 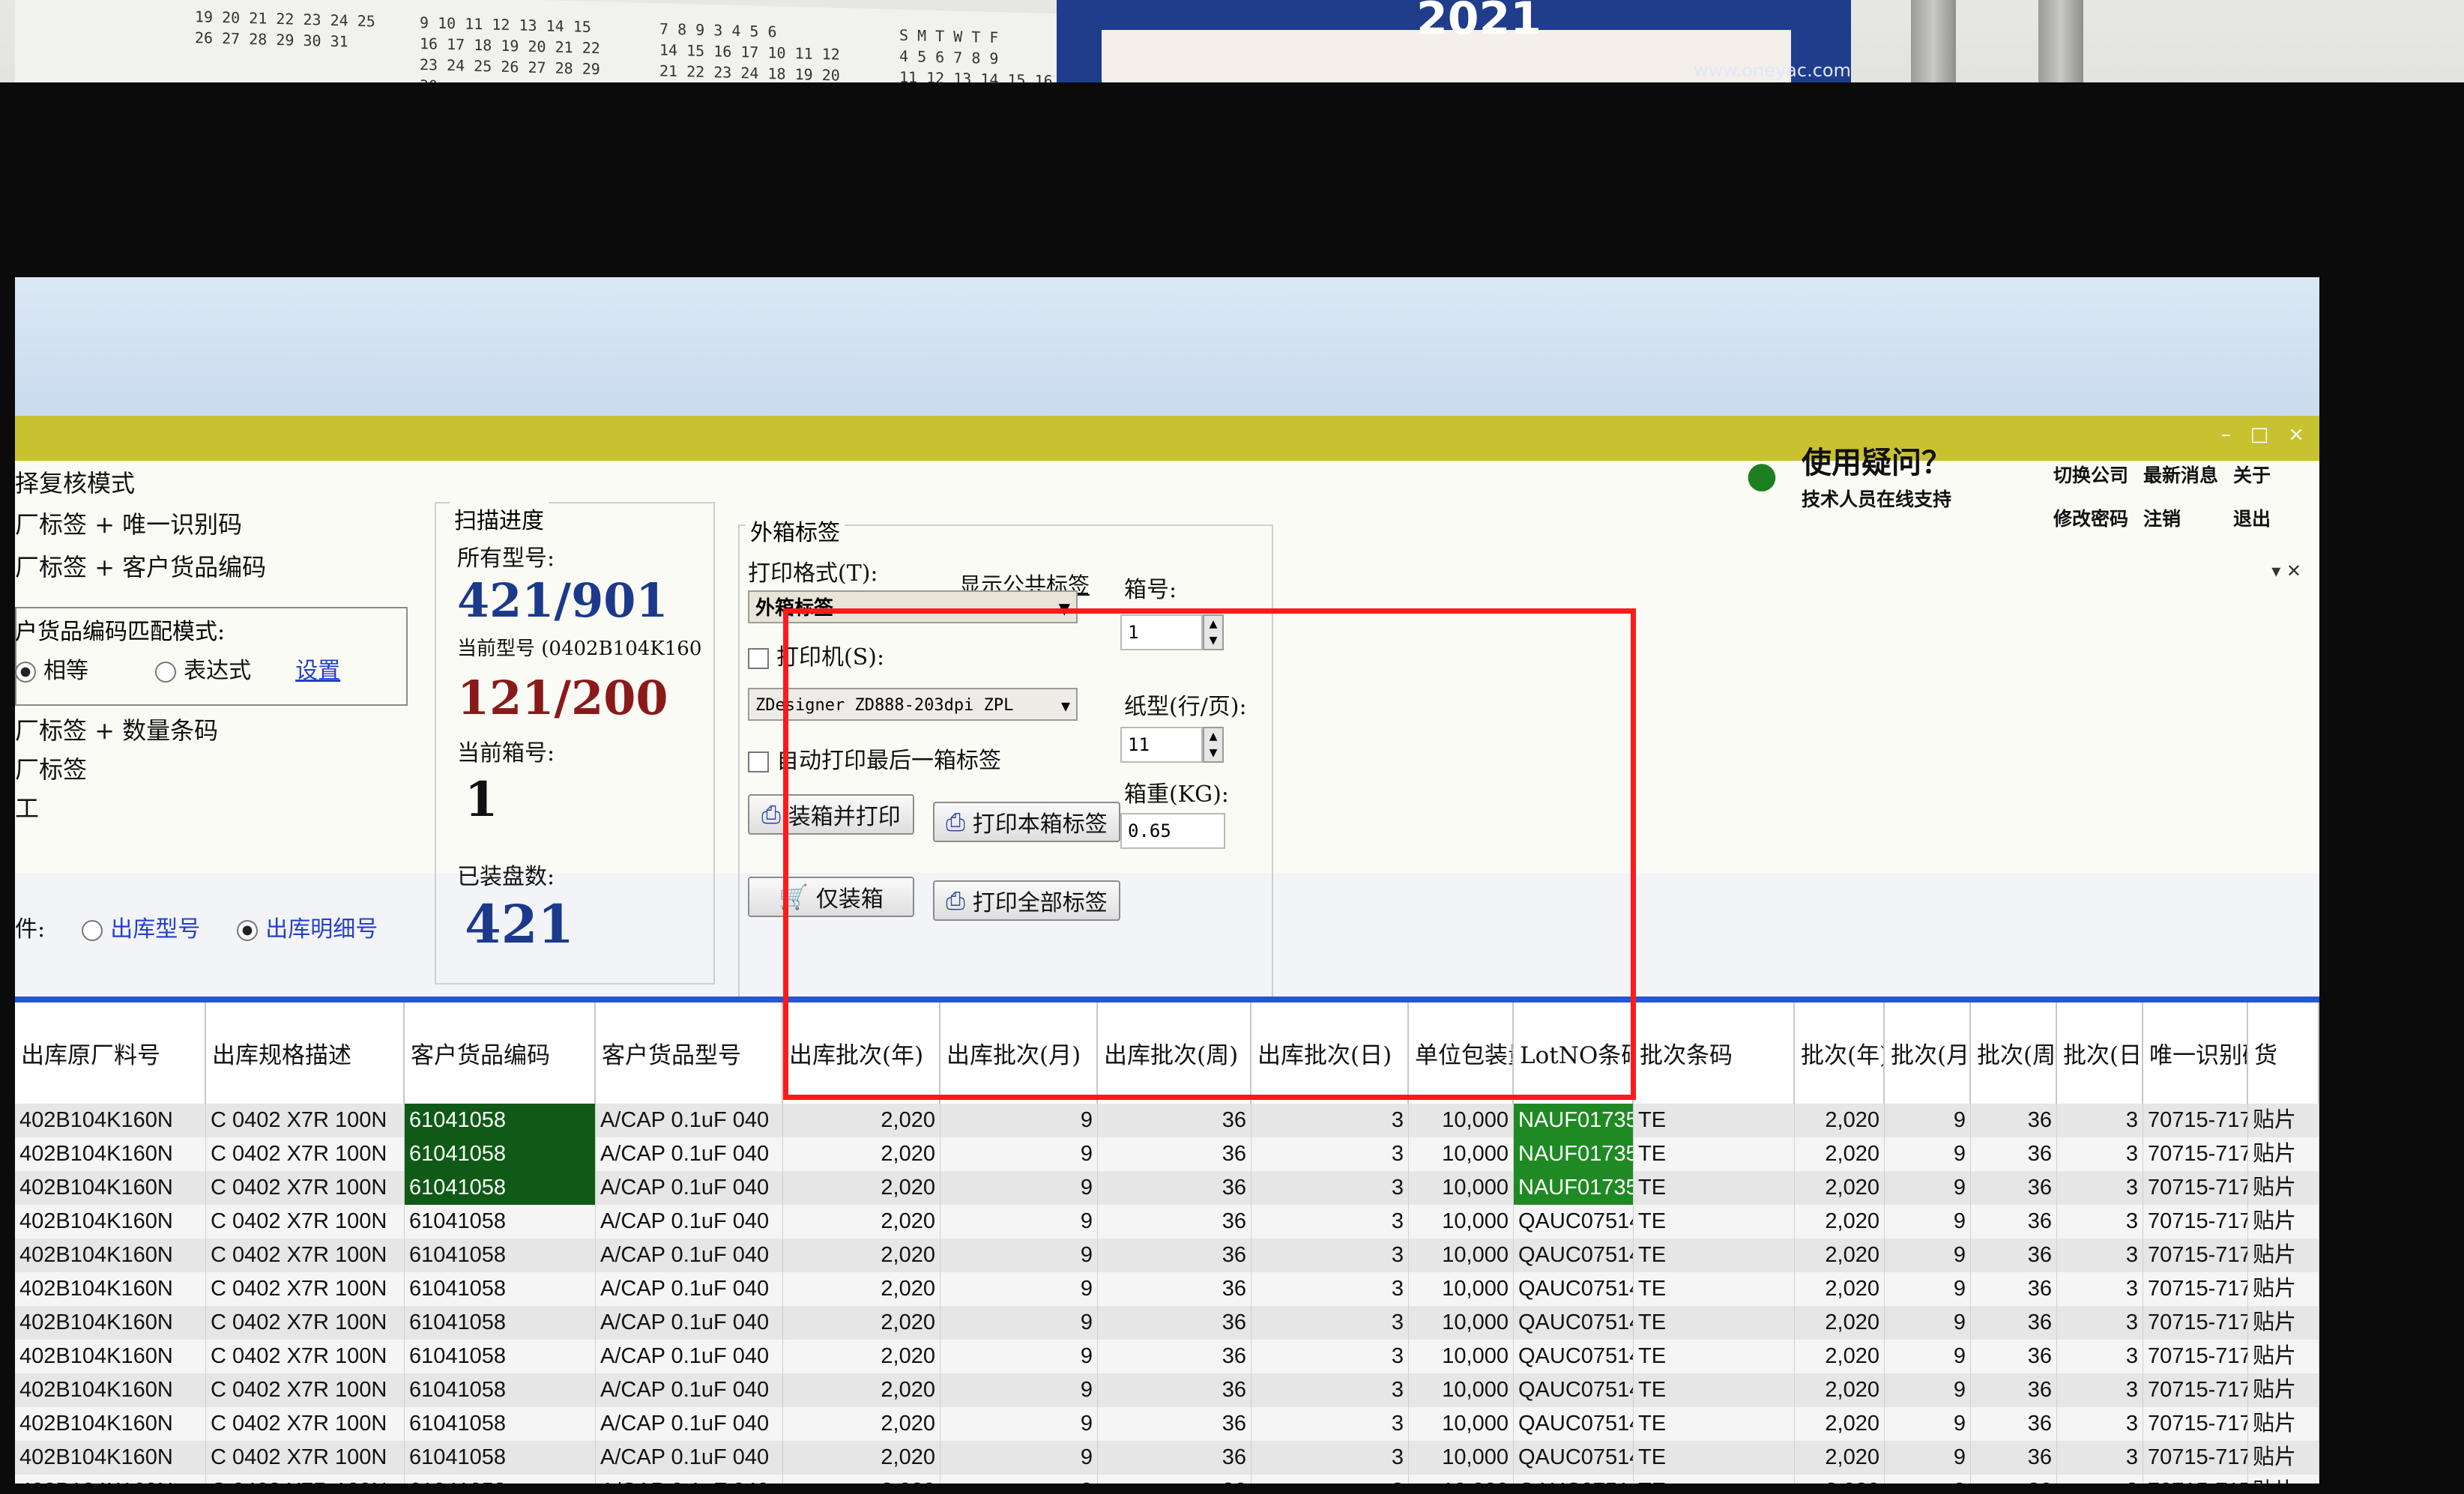 What do you see at coordinates (2180, 517) in the screenshot?
I see `logout-link: 注销` at bounding box center [2180, 517].